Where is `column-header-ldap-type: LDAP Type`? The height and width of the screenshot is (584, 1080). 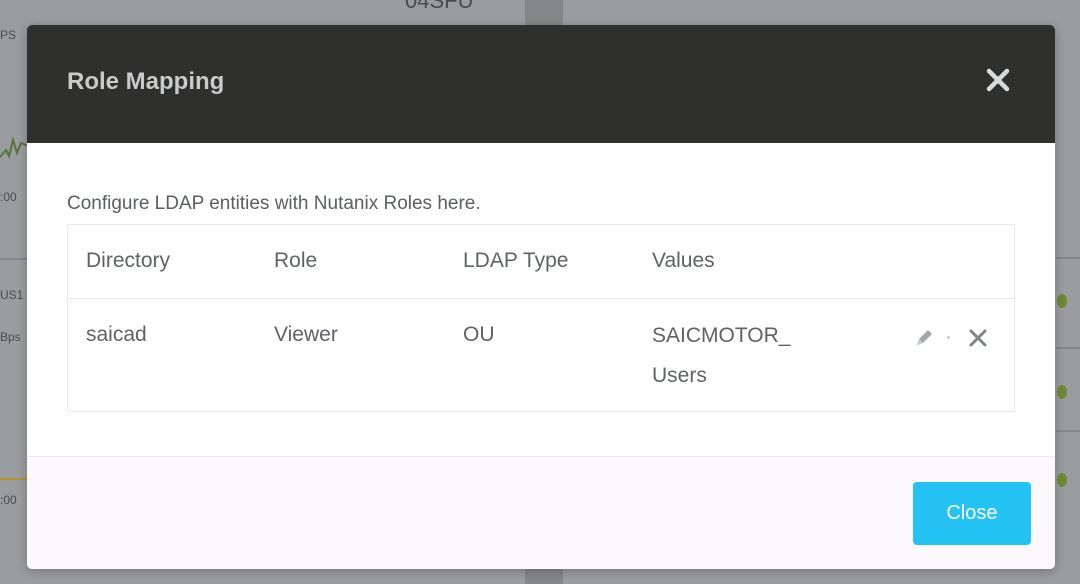
column-header-ldap-type: LDAP Type is located at coordinates (516, 260).